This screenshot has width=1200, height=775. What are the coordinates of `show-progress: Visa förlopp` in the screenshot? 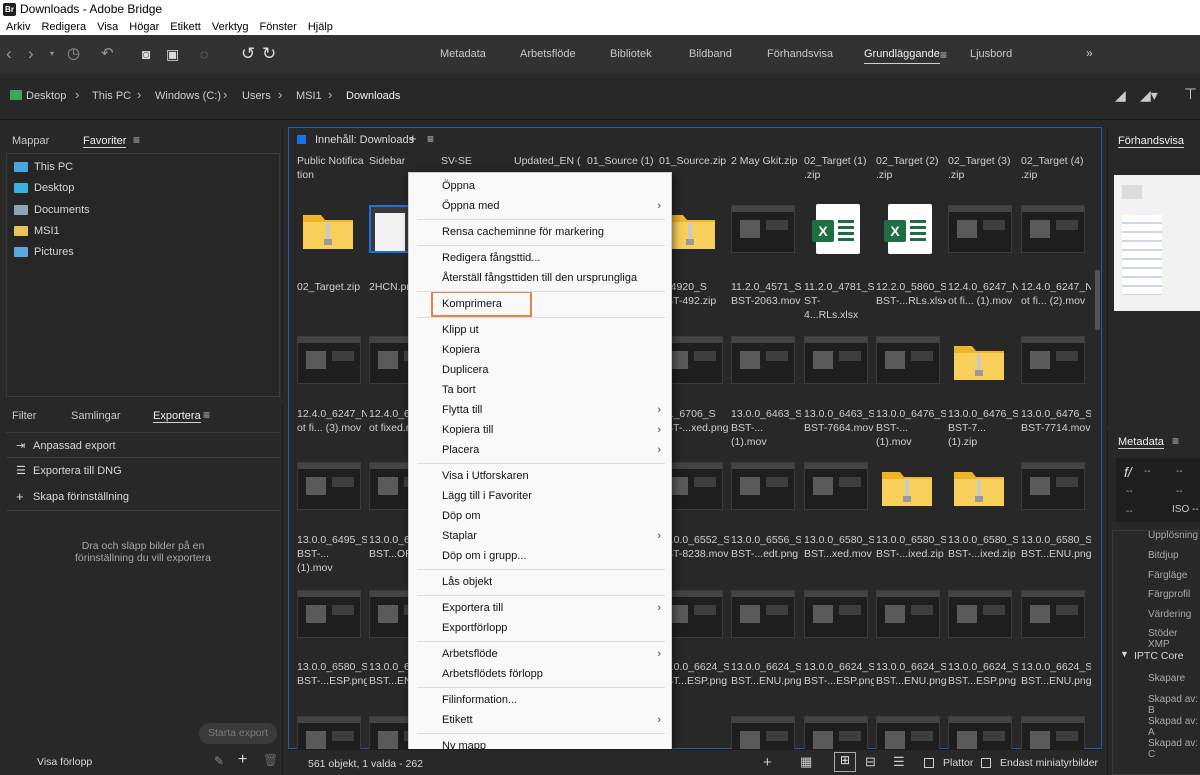 It's located at (64, 762).